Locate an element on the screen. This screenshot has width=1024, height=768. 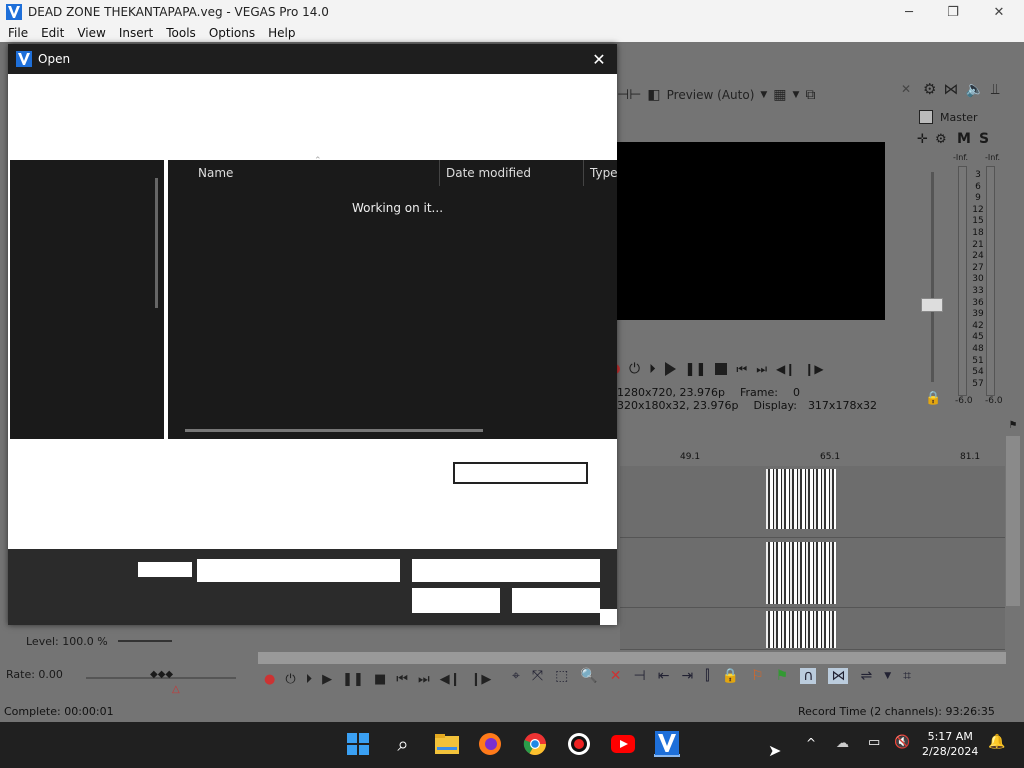
marker-icon: ⚐ is located at coordinates (757, 676).